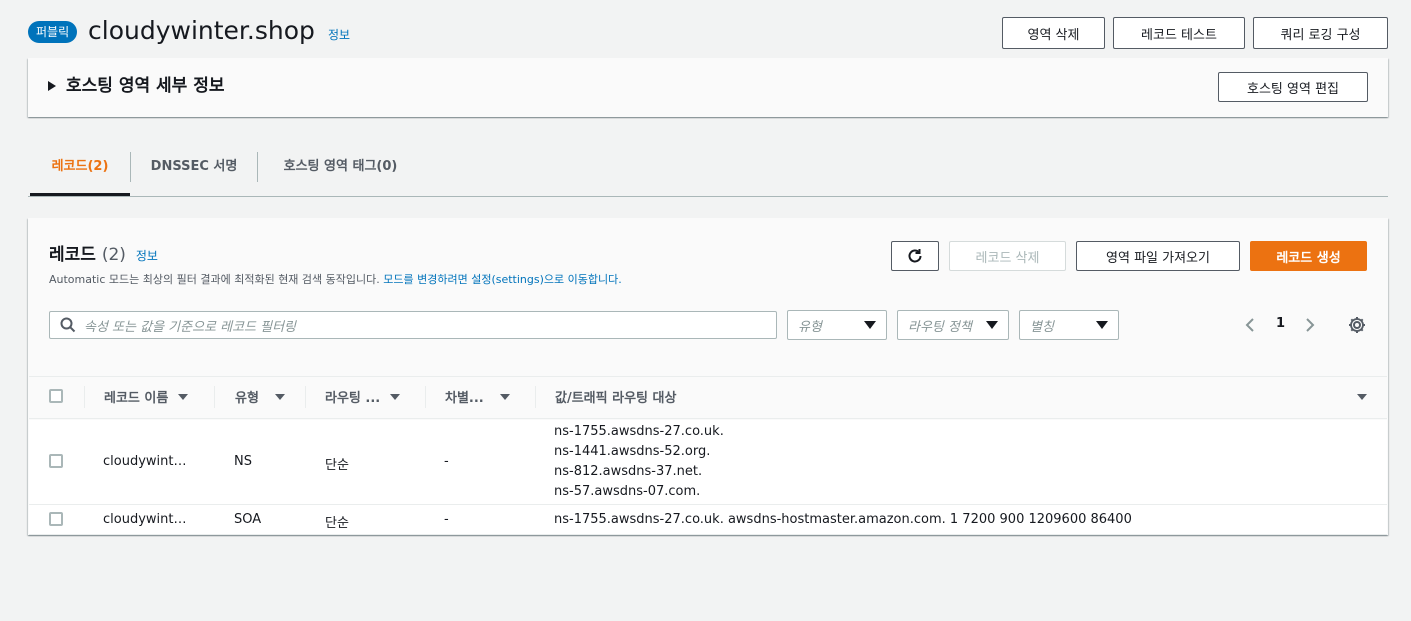  I want to click on import-zone-file-button: 영역 파일 가져오기, so click(1158, 256).